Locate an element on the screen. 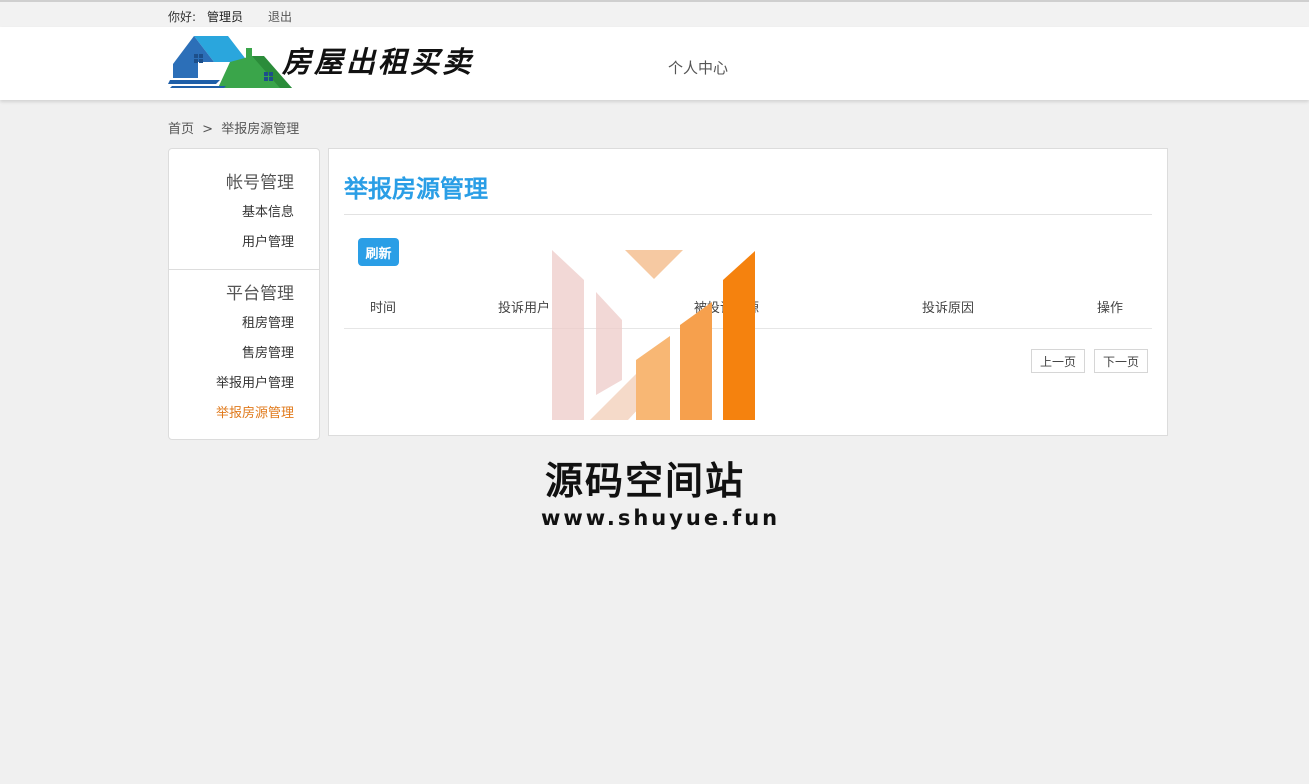  site-title: 房屋出租买卖 is located at coordinates (378, 62).